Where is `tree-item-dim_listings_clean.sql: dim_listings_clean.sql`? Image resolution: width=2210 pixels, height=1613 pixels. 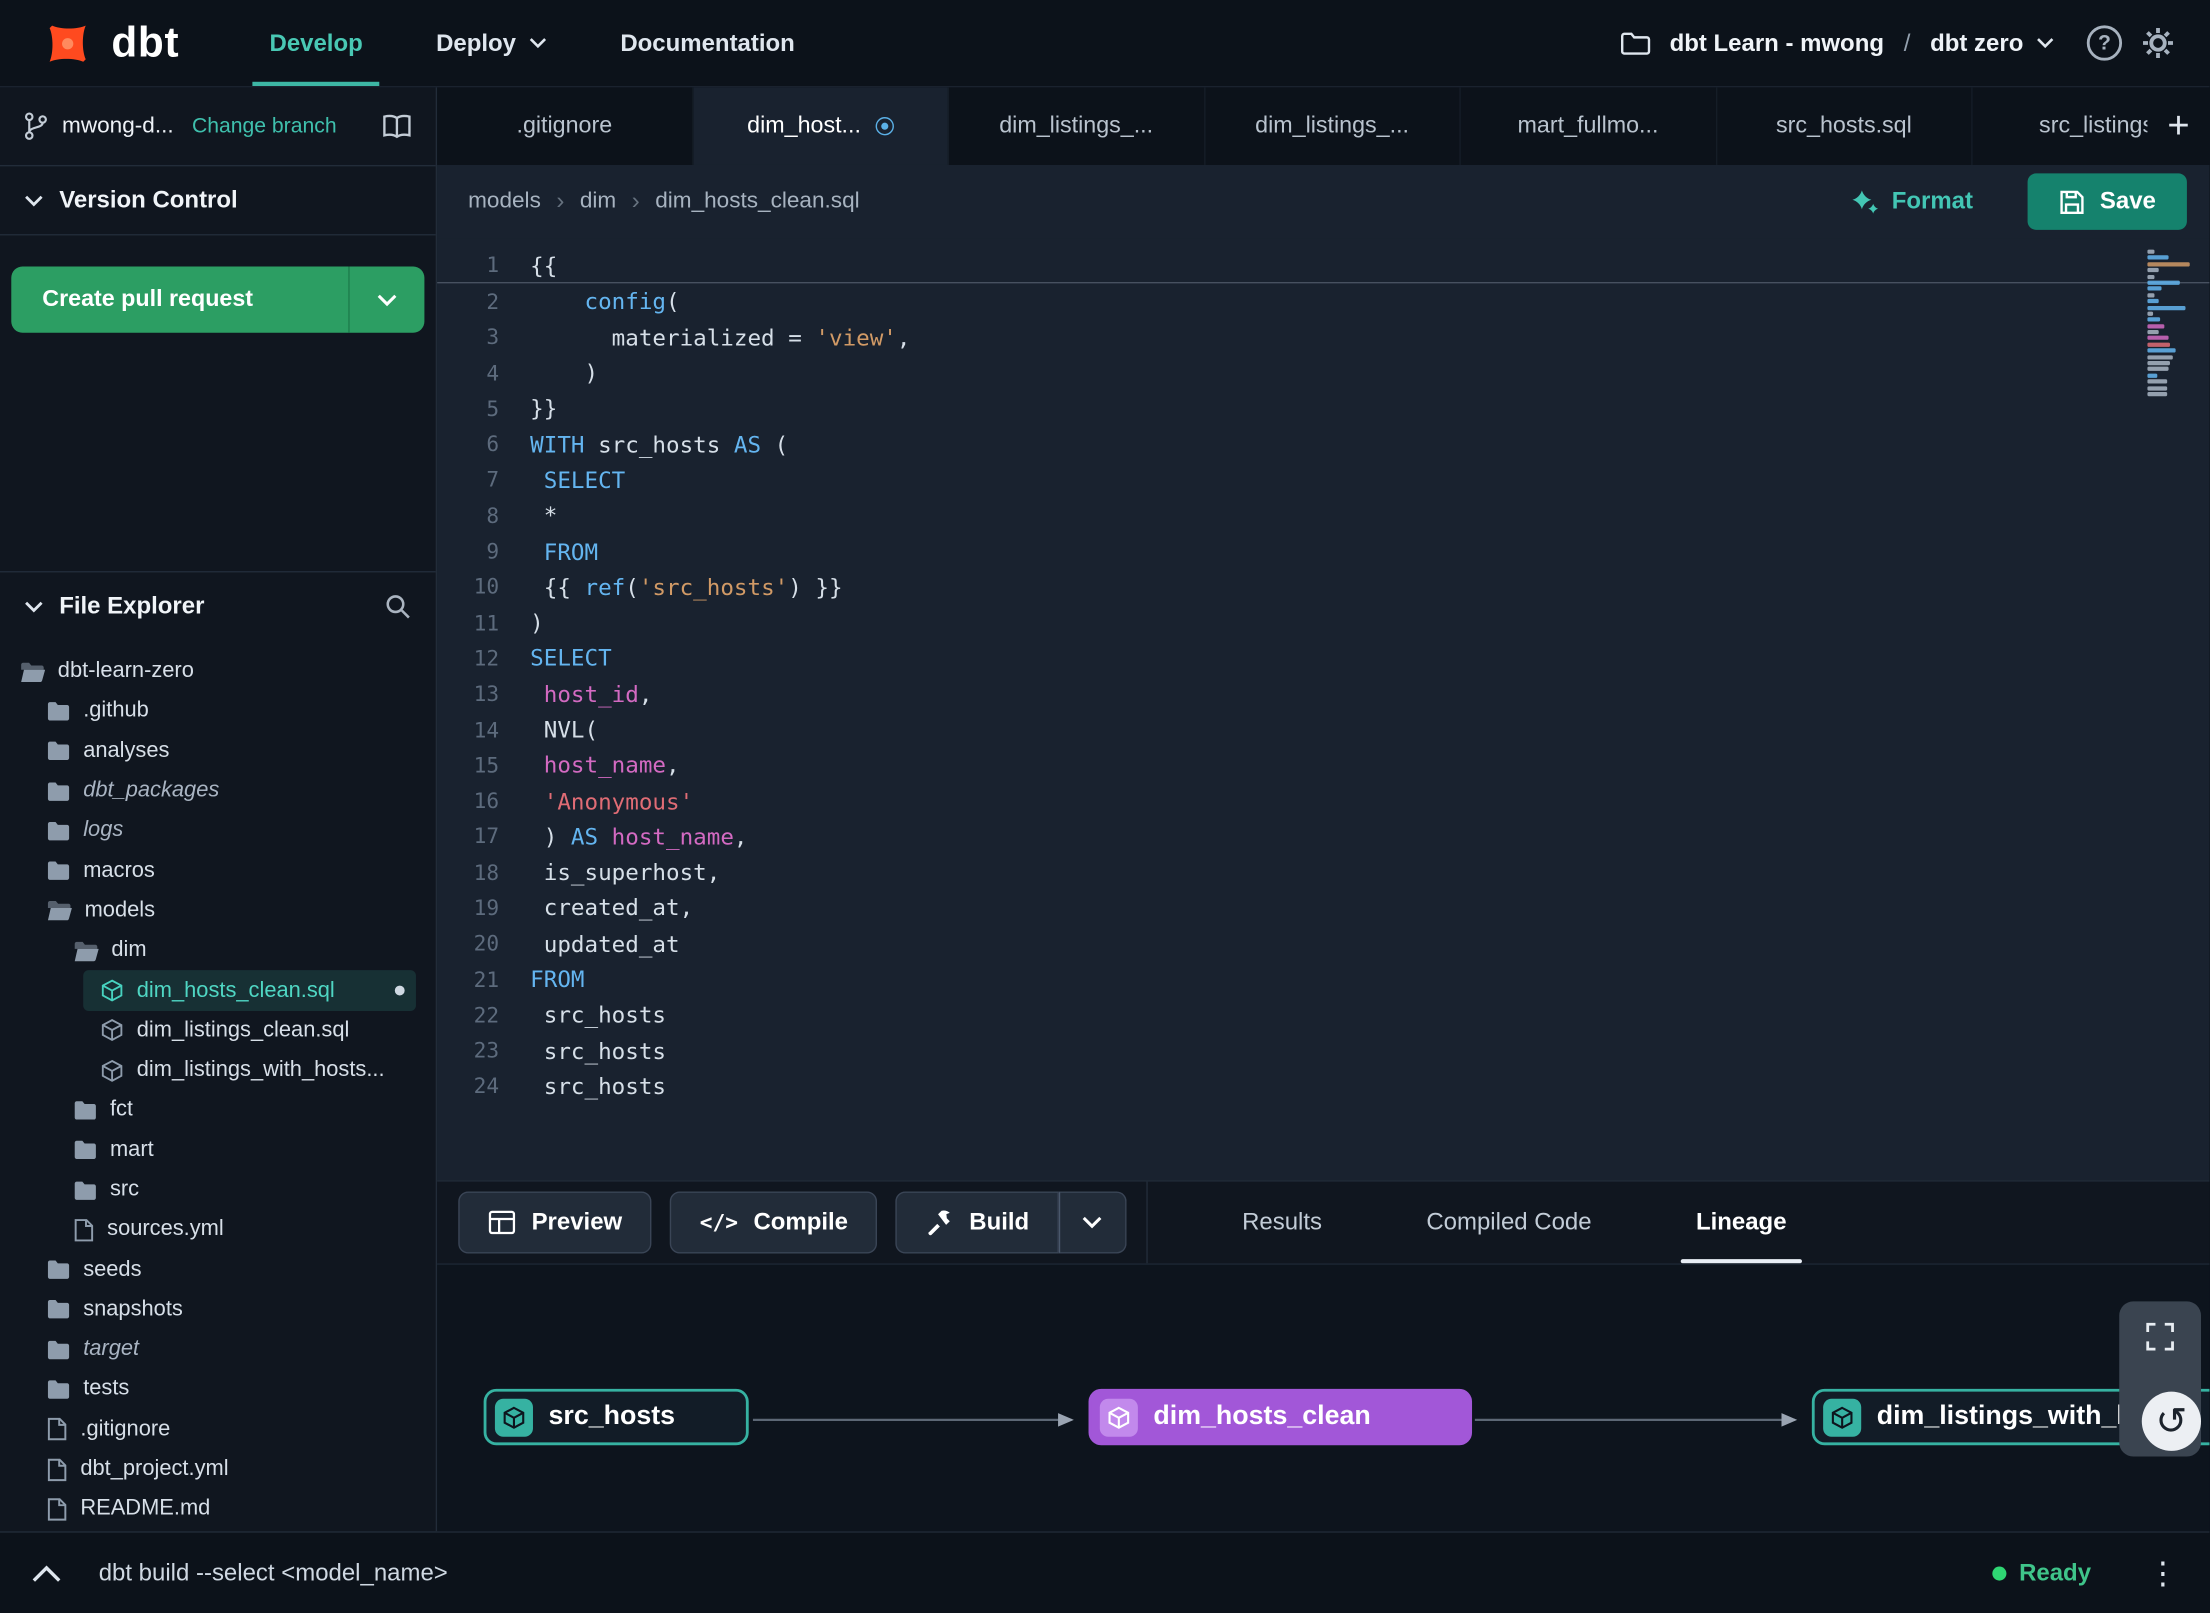 tree-item-dim_listings_clean.sql: dim_listings_clean.sql is located at coordinates (218, 1031).